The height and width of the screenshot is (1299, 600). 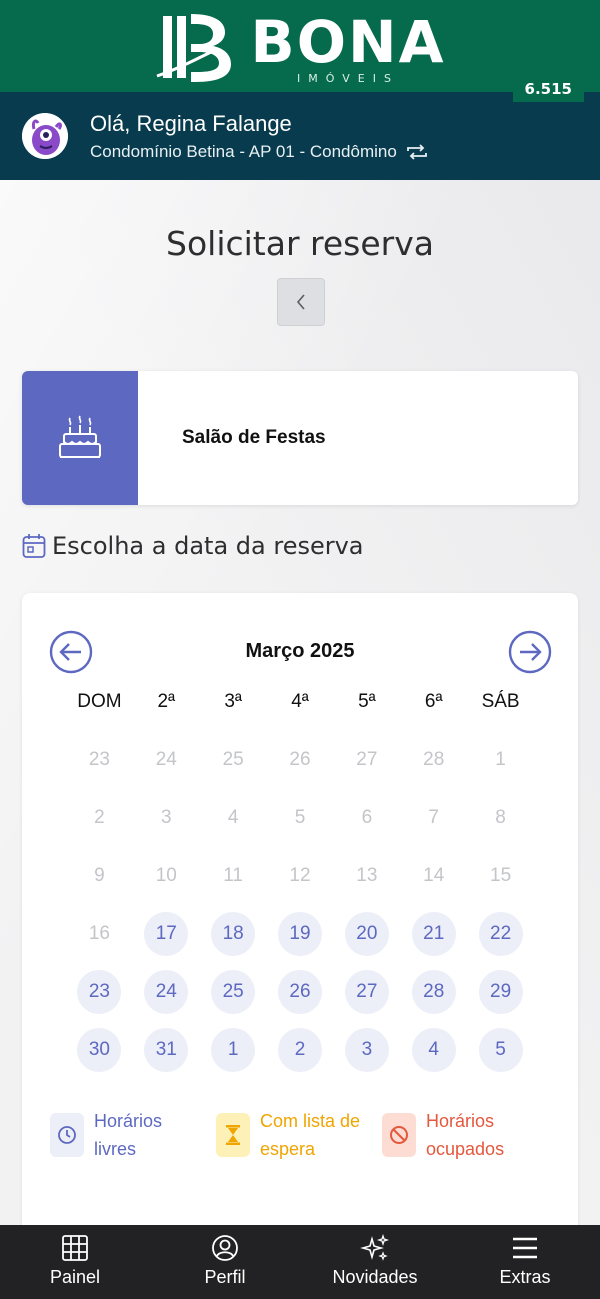 What do you see at coordinates (500, 992) in the screenshot?
I see `calendar-day: 29` at bounding box center [500, 992].